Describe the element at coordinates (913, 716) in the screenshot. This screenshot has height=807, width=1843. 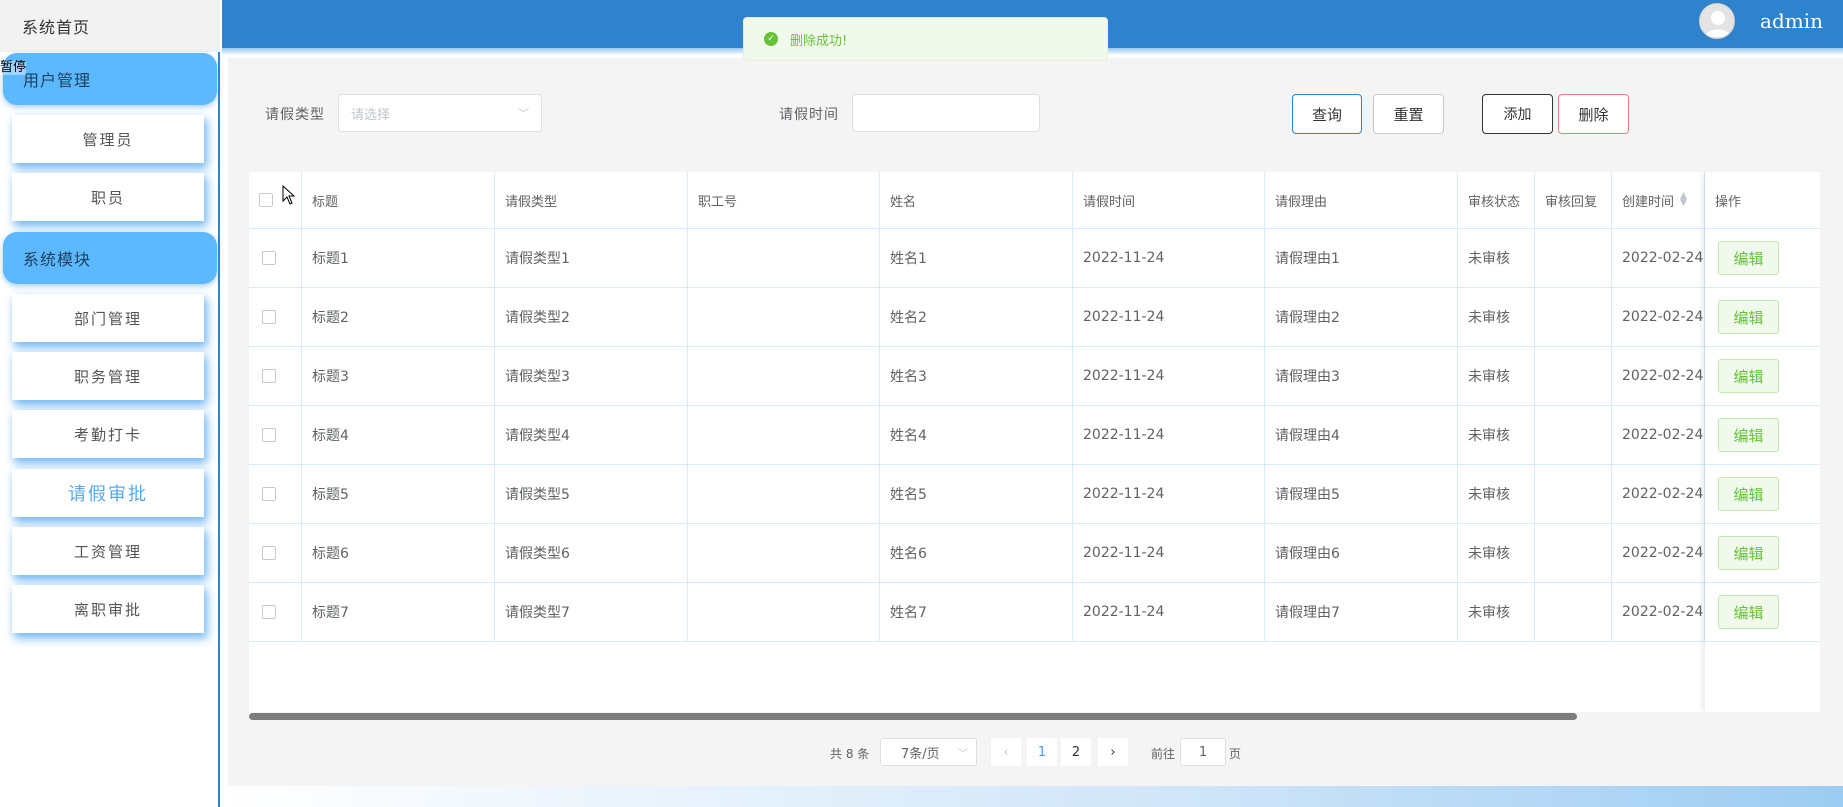
I see `table-horizontal-scrollbar` at that location.